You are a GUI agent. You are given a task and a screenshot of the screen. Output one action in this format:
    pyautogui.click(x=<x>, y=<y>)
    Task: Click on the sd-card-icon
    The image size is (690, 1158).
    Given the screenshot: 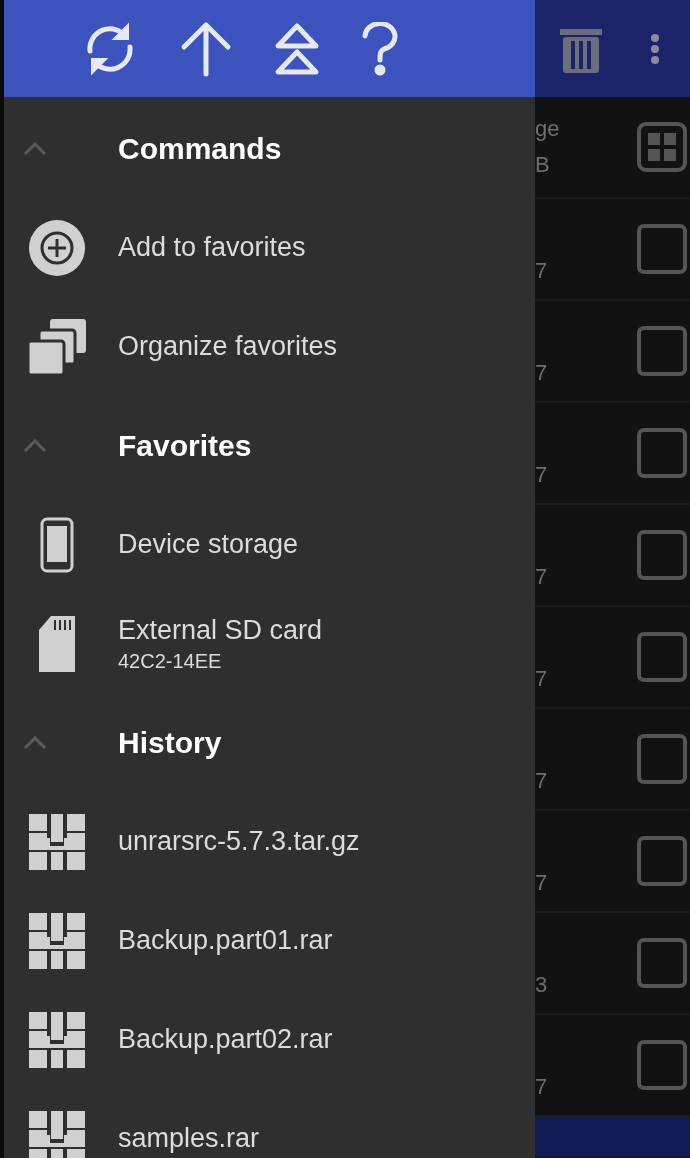 What is the action you would take?
    pyautogui.click(x=57, y=643)
    